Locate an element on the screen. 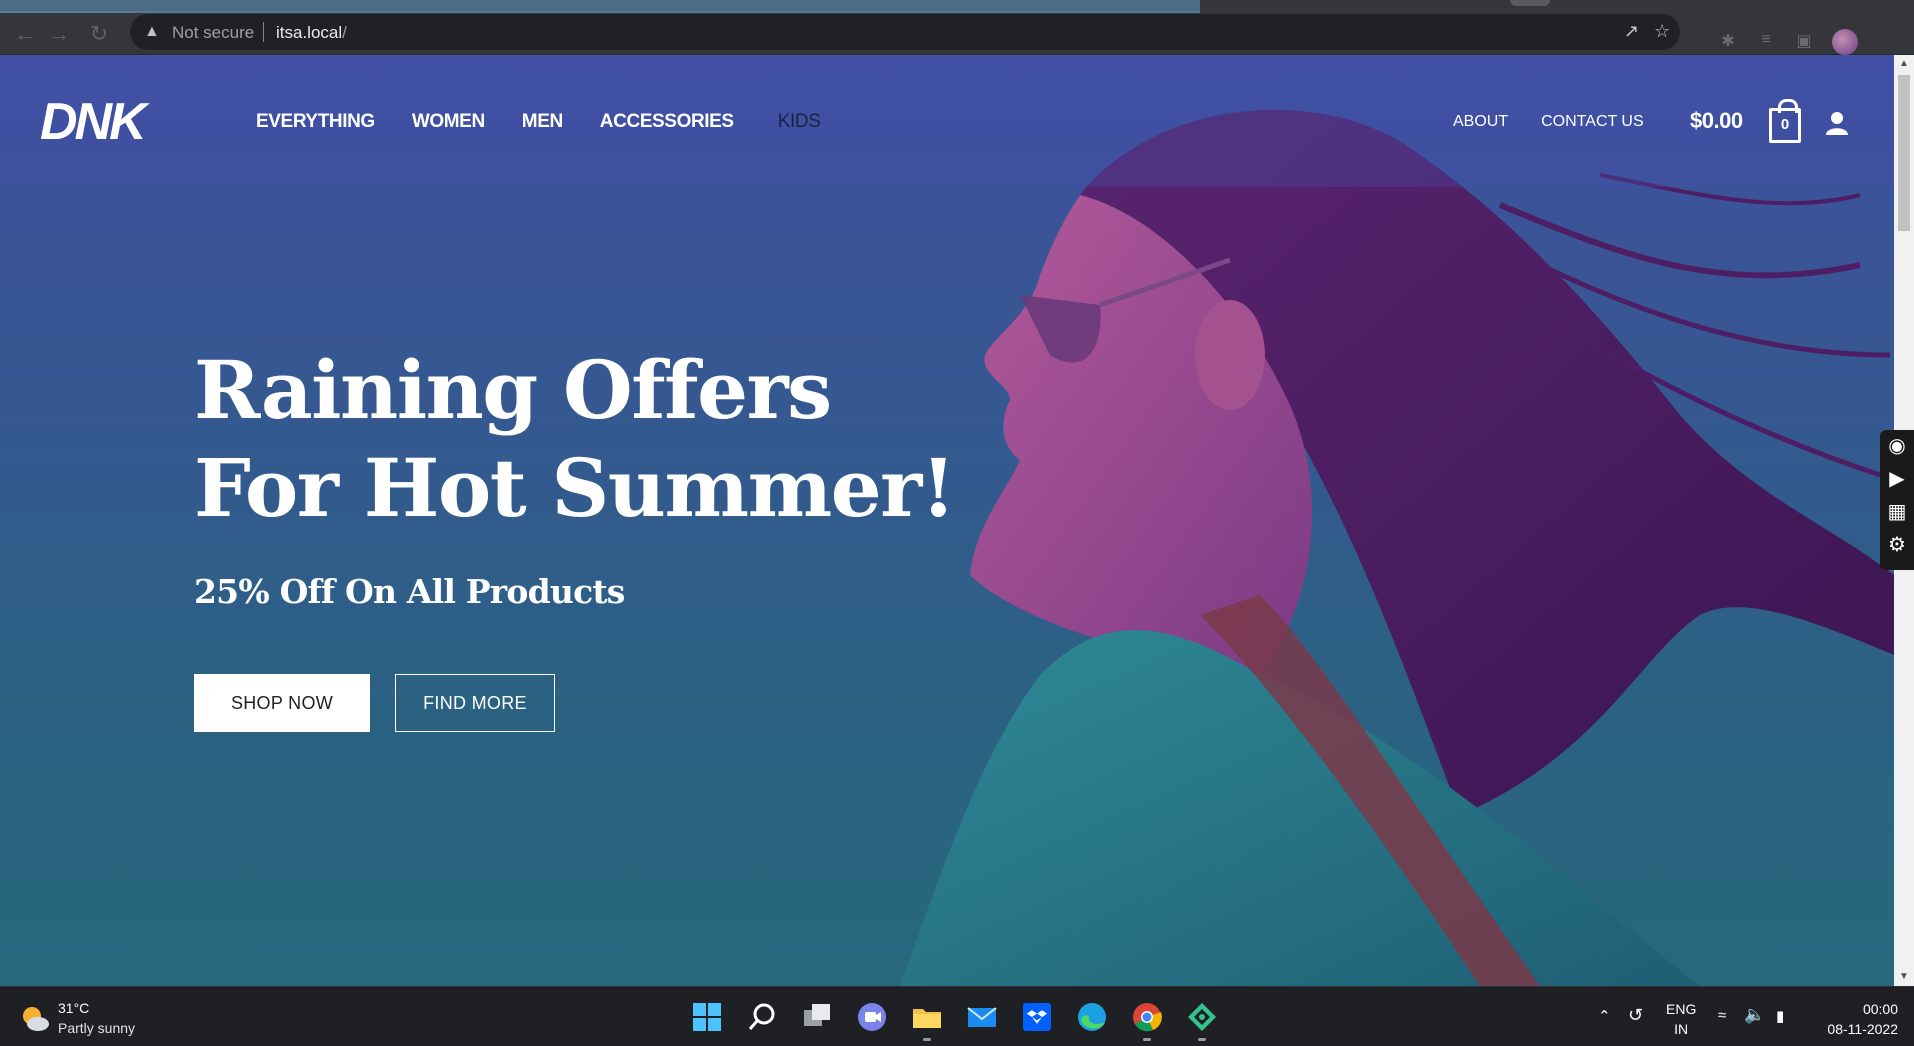 This screenshot has height=1046, width=1914. main-nav: EVERYTHING WOMEN MEN ACCESSORIES KIDS is located at coordinates (556, 122).